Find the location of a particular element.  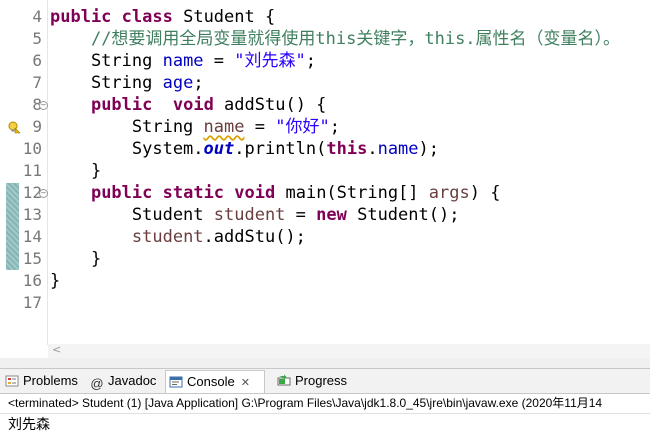

console-icon is located at coordinates (176, 382).